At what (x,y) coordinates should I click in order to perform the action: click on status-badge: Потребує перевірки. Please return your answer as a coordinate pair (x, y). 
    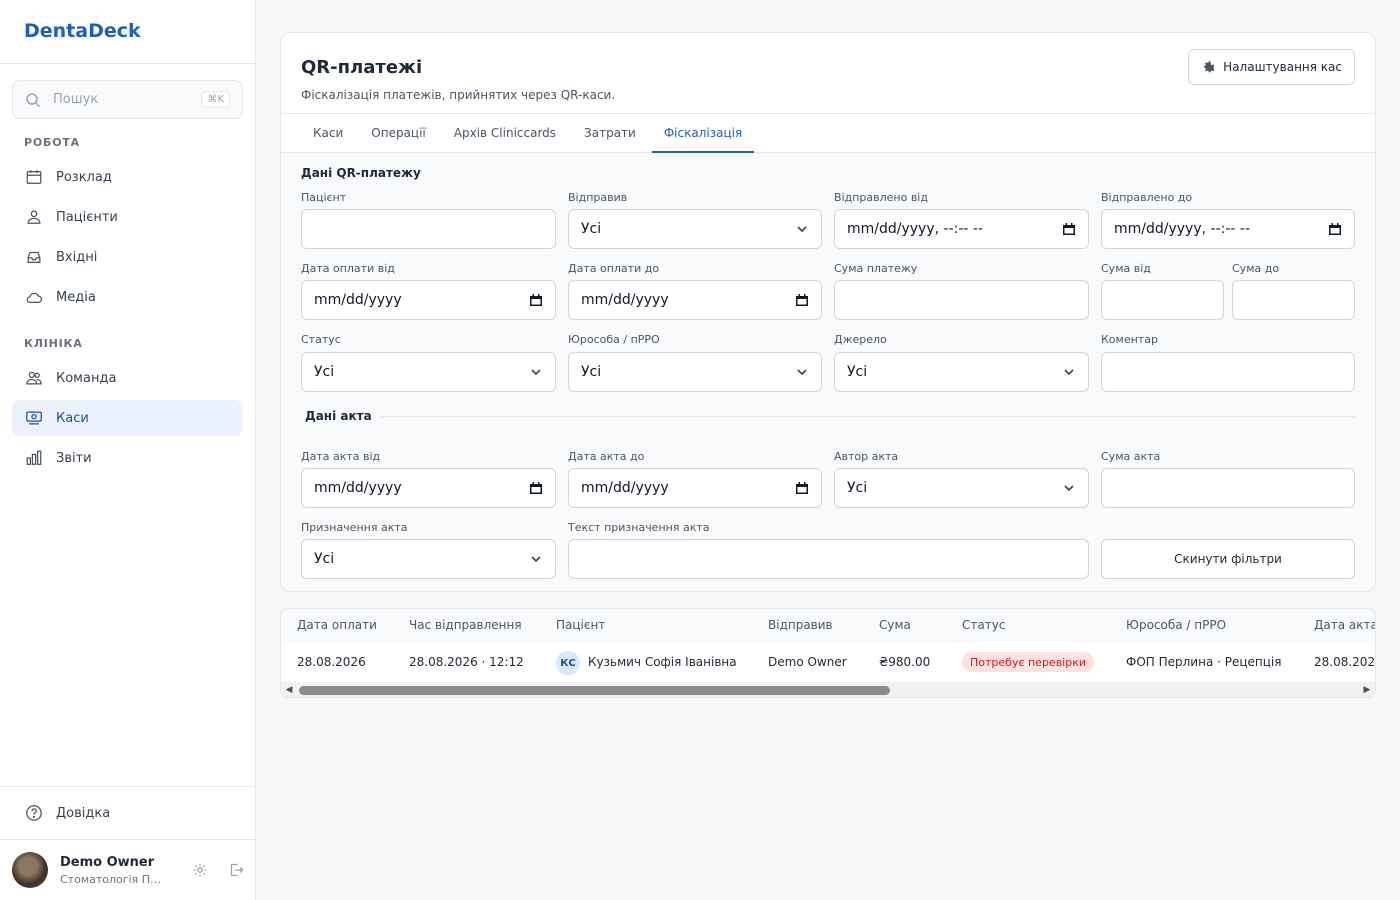
    Looking at the image, I should click on (1028, 662).